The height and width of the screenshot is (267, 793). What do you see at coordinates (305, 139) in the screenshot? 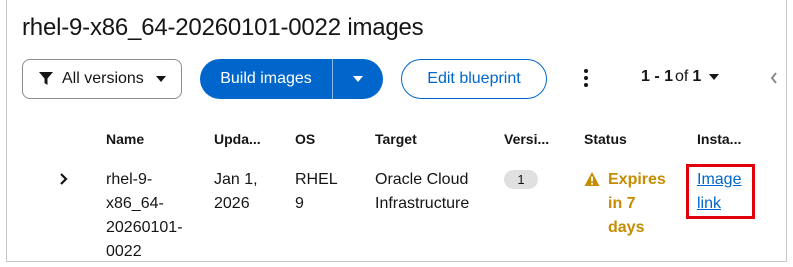
I see `column-header-os: OS` at bounding box center [305, 139].